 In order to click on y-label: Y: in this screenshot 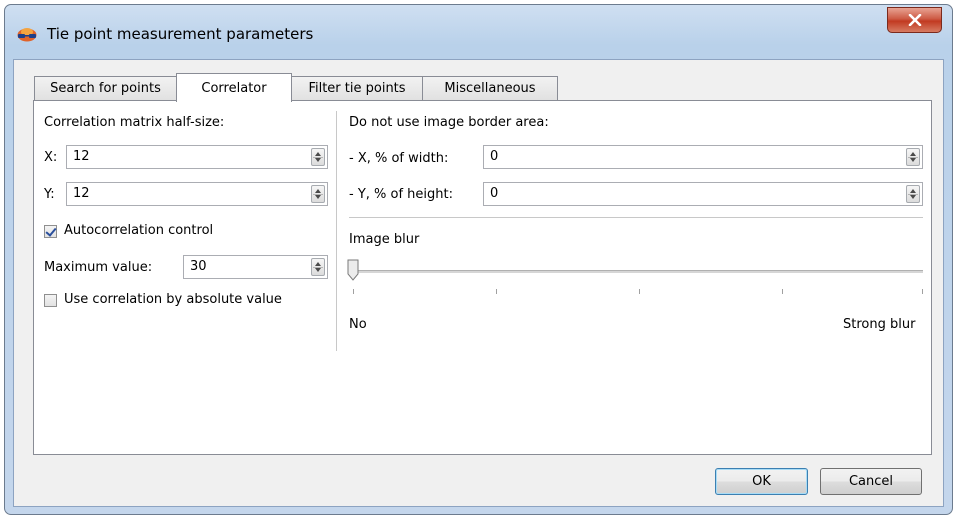, I will do `click(49, 194)`.